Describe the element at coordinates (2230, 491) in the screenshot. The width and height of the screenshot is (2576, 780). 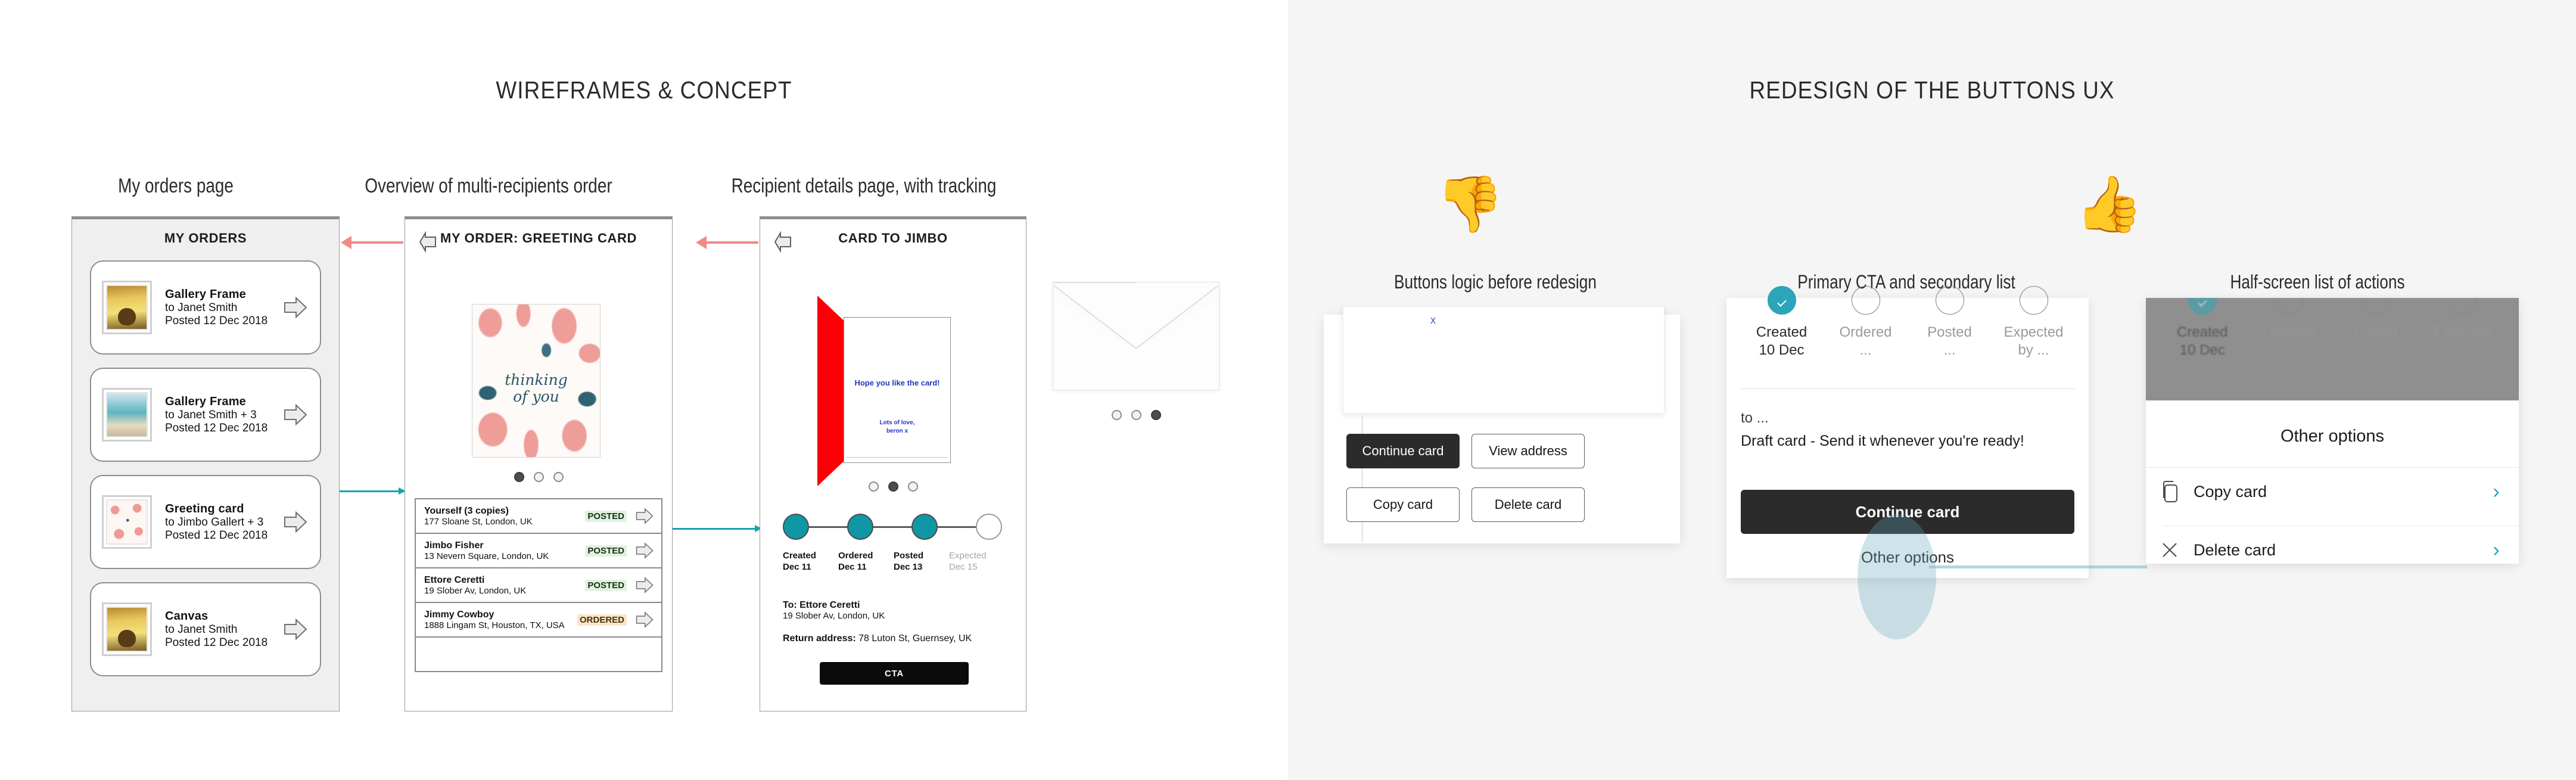
I see `action-label: Copy card` at that location.